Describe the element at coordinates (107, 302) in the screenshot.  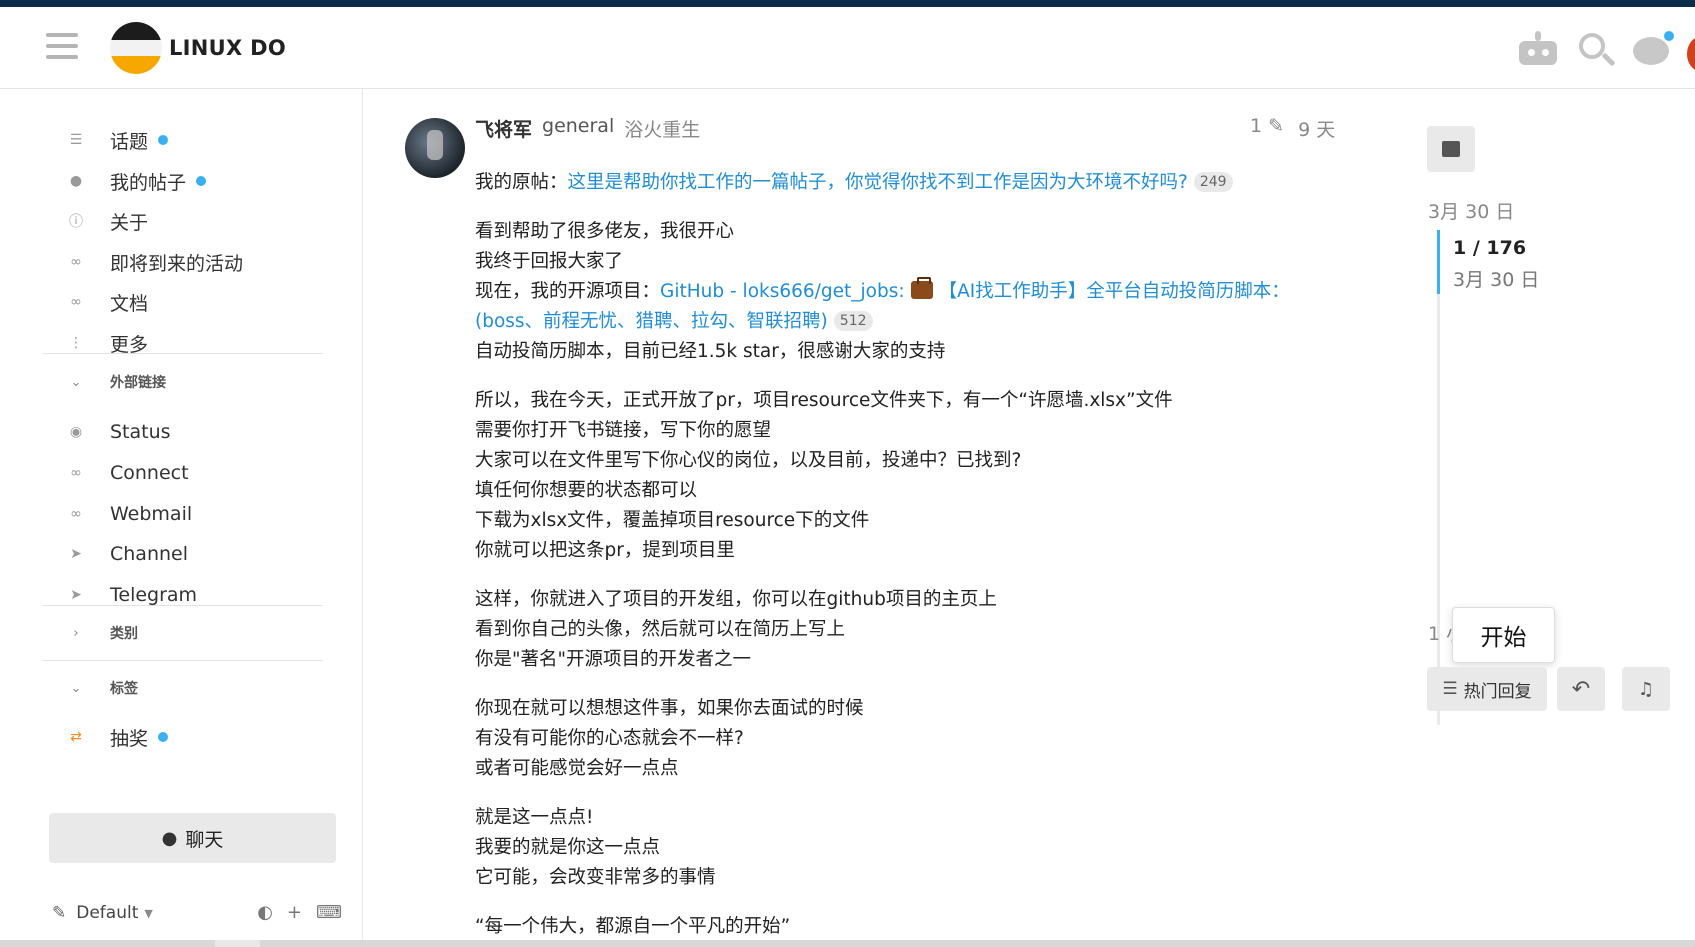
I see `sidebar-item-docs: ∞ 文档` at that location.